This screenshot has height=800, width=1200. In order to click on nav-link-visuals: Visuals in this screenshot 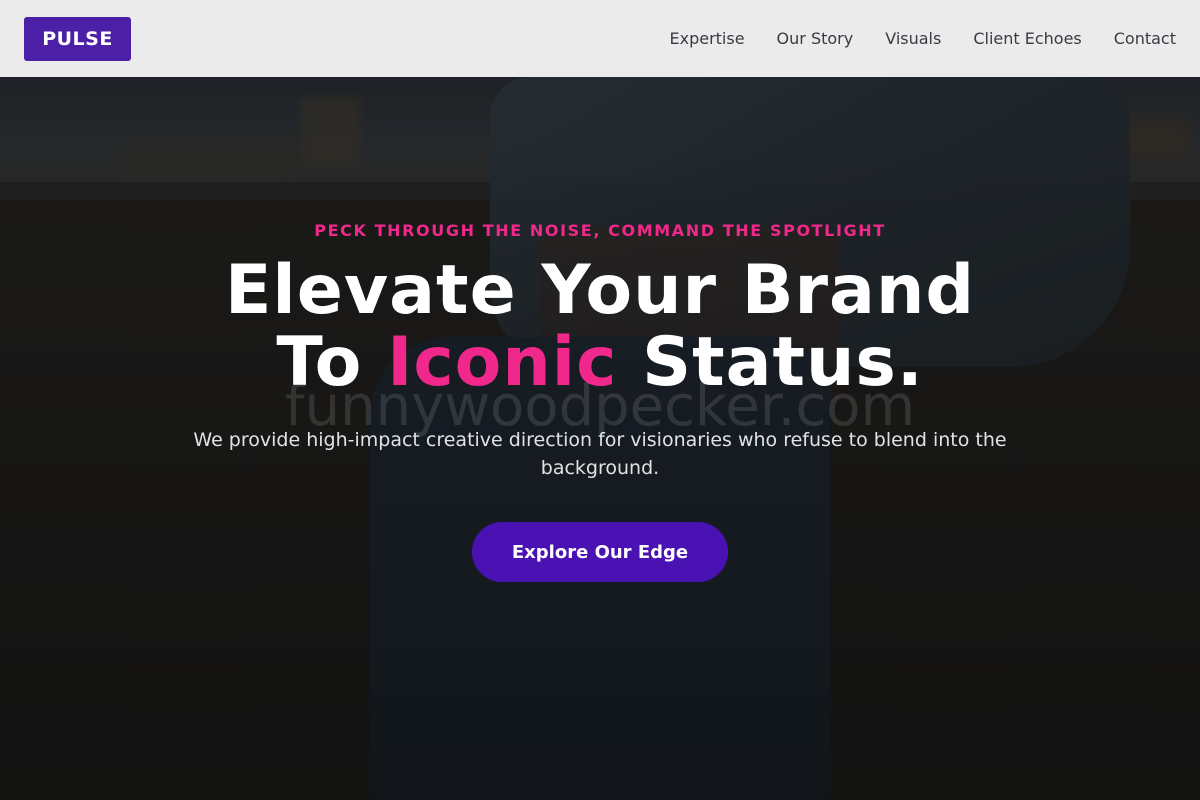, I will do `click(913, 38)`.